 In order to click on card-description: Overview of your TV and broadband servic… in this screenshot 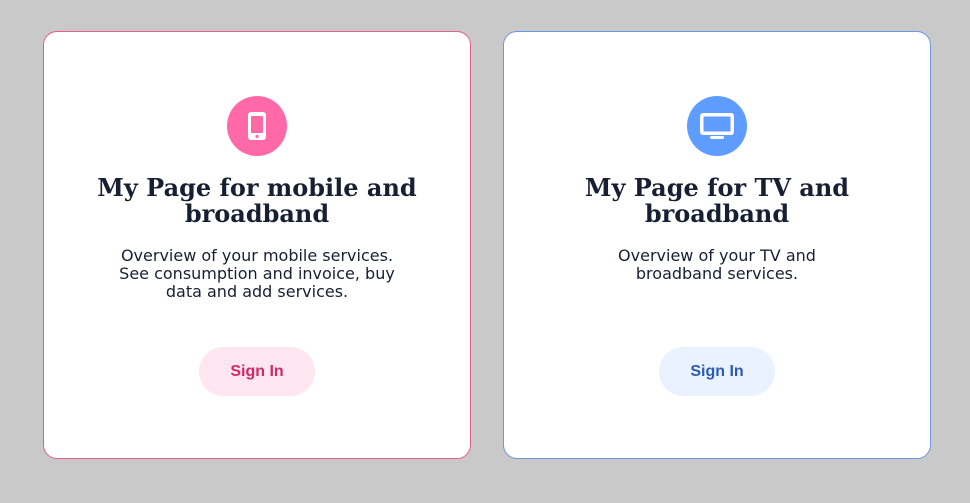, I will do `click(717, 264)`.